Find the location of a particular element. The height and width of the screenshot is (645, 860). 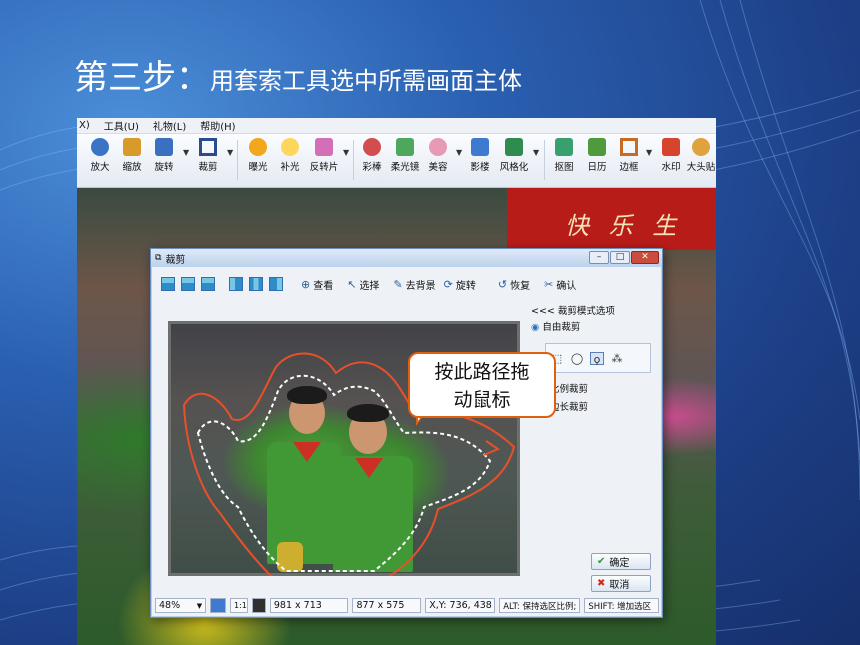

magic-wand-icon: ⁂ is located at coordinates (617, 358).